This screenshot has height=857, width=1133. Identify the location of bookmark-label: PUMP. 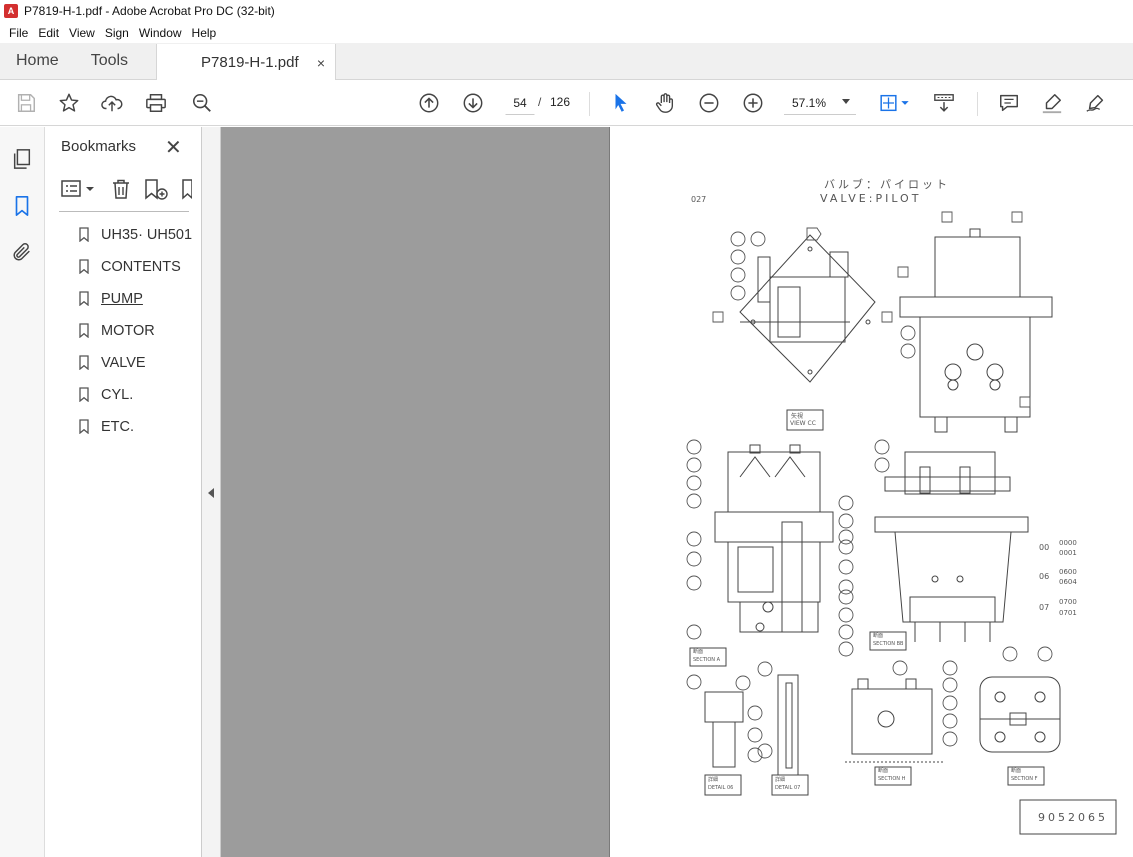
(122, 299).